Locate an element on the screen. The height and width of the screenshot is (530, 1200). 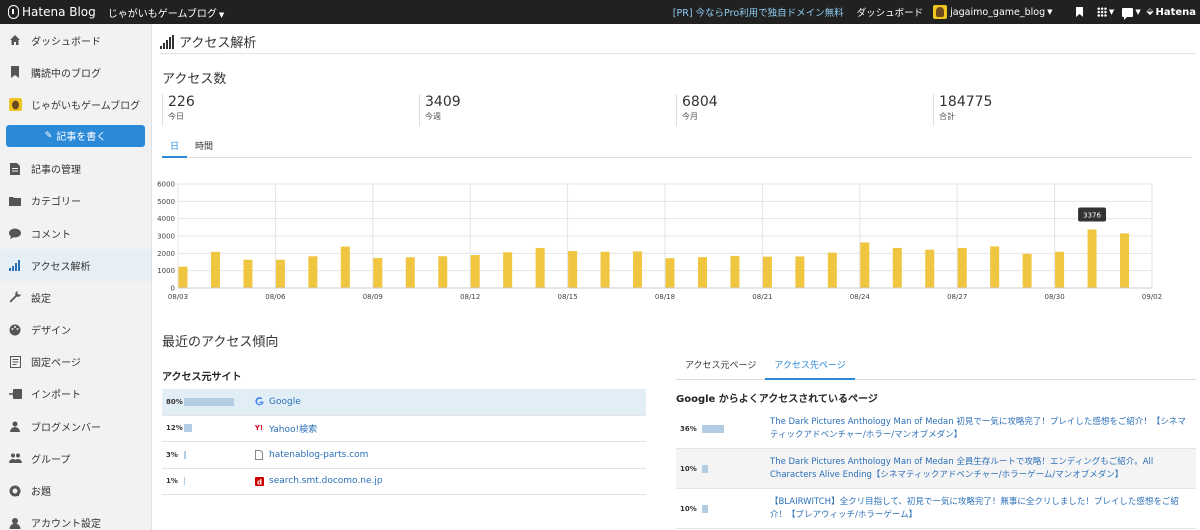
source-row: 3% hatenablog-parts.com is located at coordinates (404, 455).